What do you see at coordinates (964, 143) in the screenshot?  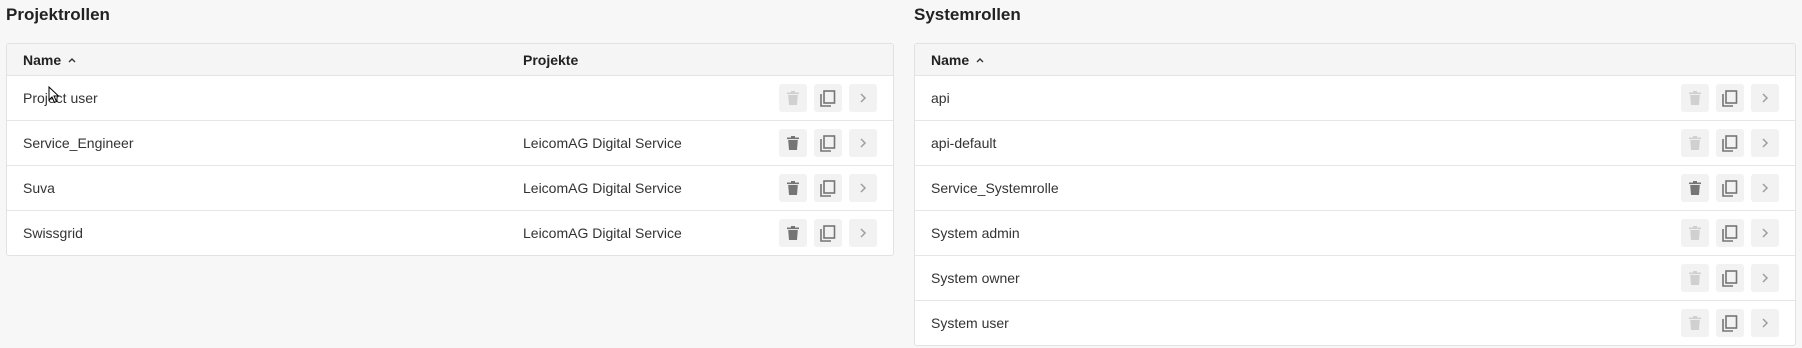 I see `role-name: api-default` at bounding box center [964, 143].